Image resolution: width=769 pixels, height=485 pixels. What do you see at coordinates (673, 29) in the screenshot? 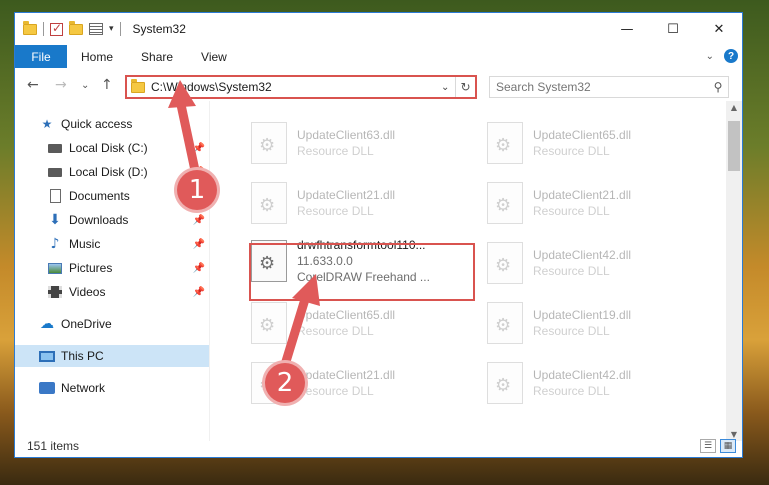
I see `maximize-button: ☐` at bounding box center [673, 29].